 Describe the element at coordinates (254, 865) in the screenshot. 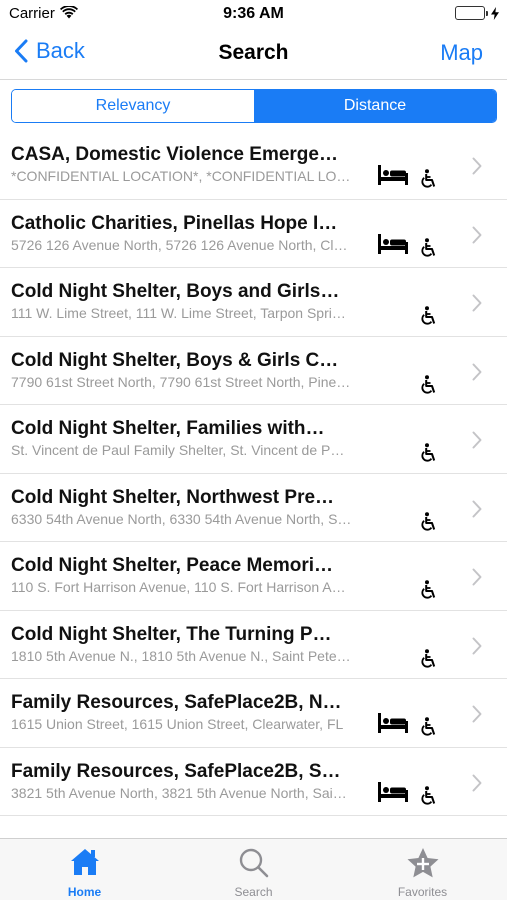

I see `search-icon` at that location.